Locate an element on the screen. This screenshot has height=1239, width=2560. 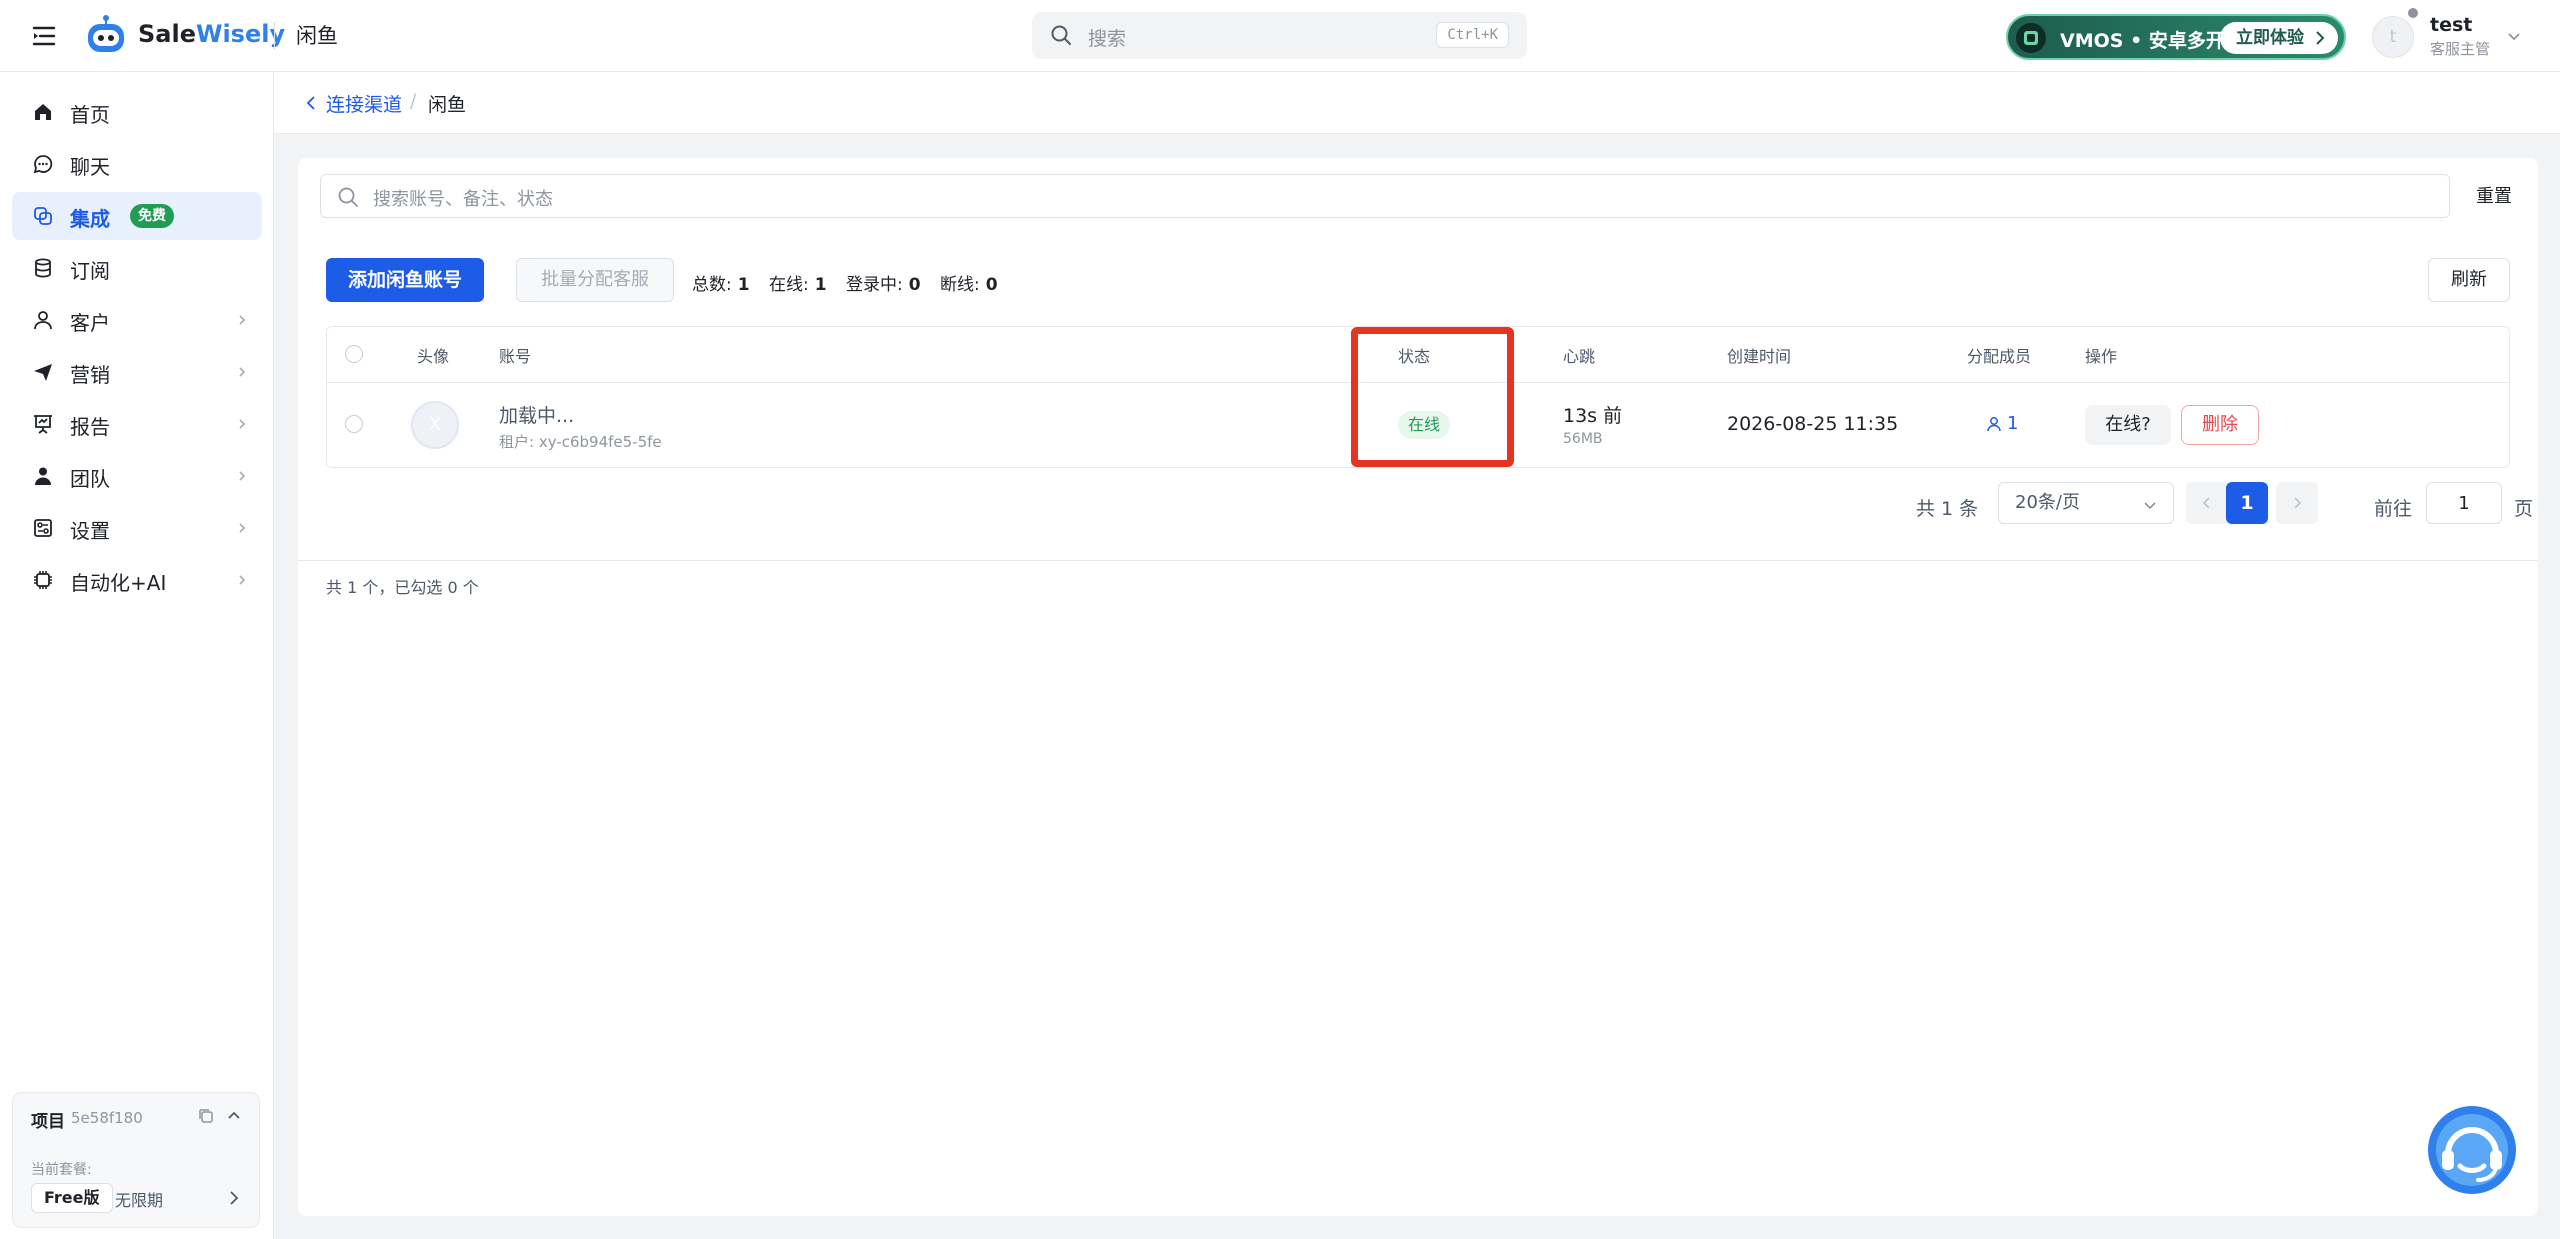
chevron-left-icon is located at coordinates (311, 103).